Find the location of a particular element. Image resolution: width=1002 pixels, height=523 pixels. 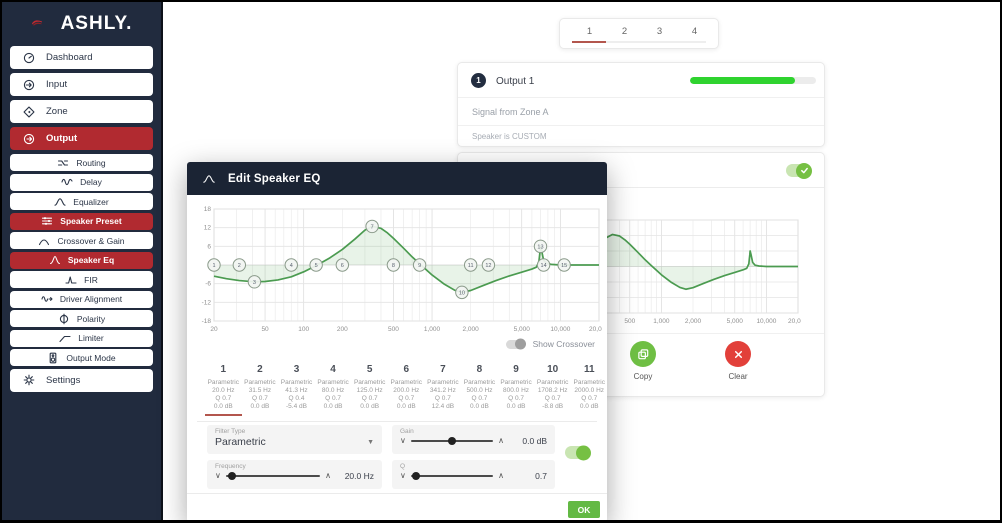

eq-band-1: 1 Parametric 20.0 Hz Q 0.7 0.0 dB is located at coordinates (223, 390).